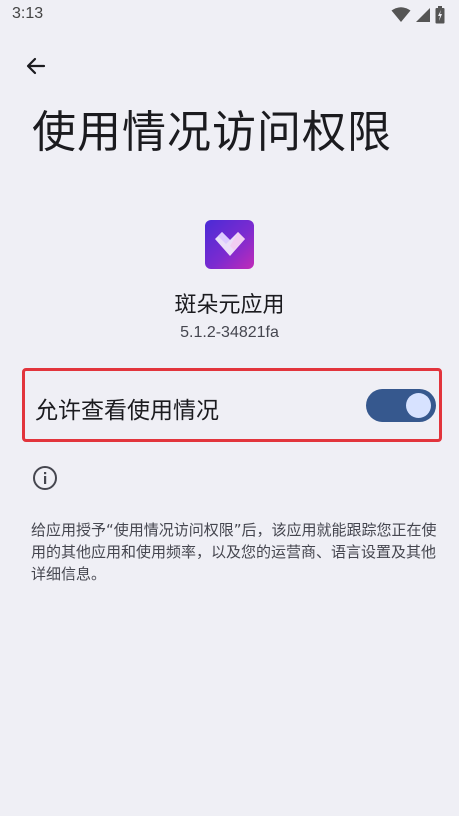  What do you see at coordinates (423, 17) in the screenshot?
I see `signal-icon` at bounding box center [423, 17].